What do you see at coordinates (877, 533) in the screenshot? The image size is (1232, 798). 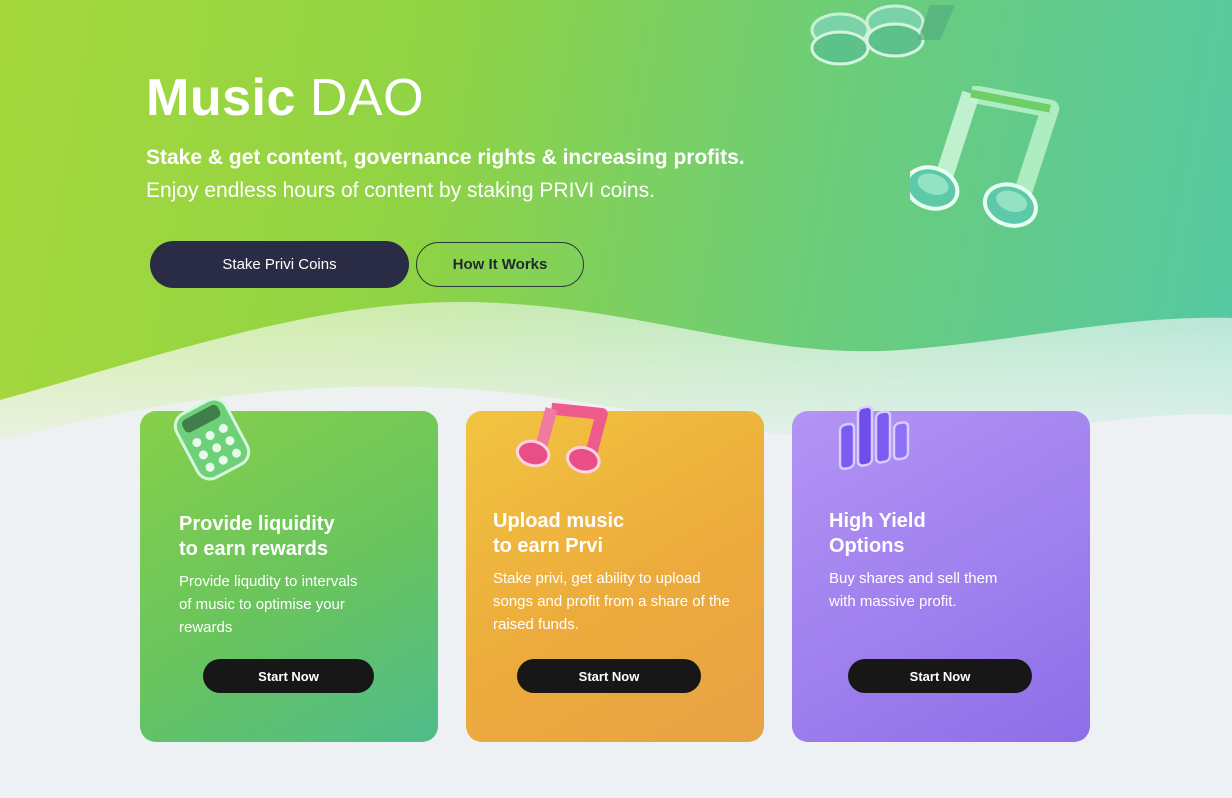 I see `card-title: High Yield Options` at bounding box center [877, 533].